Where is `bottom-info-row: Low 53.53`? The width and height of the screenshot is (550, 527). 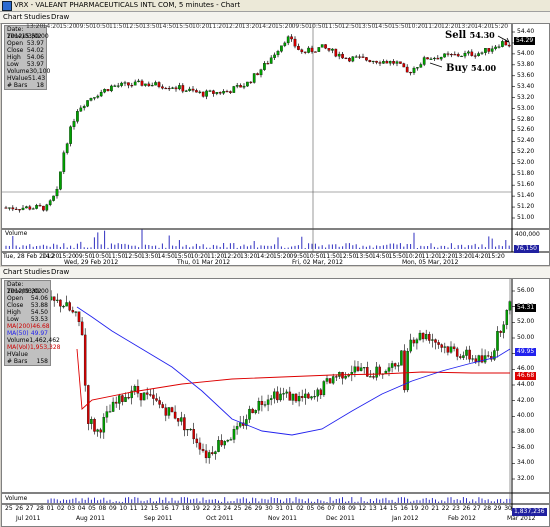
bottom-info-row: Low 53.53 is located at coordinates (27, 319).